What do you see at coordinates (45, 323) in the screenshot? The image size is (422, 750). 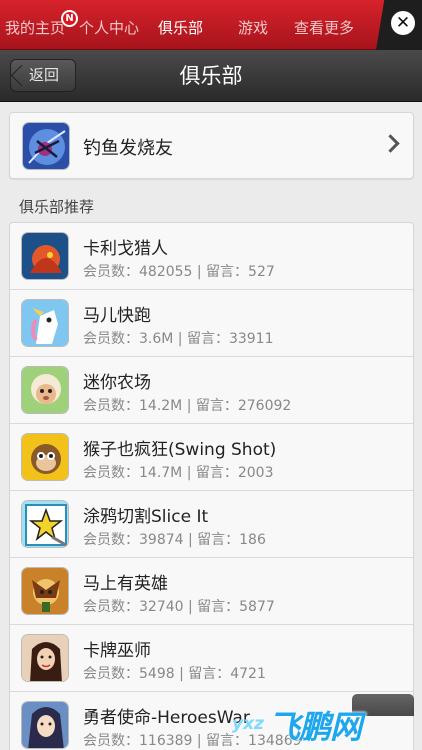 I see `unicorn-game-icon` at bounding box center [45, 323].